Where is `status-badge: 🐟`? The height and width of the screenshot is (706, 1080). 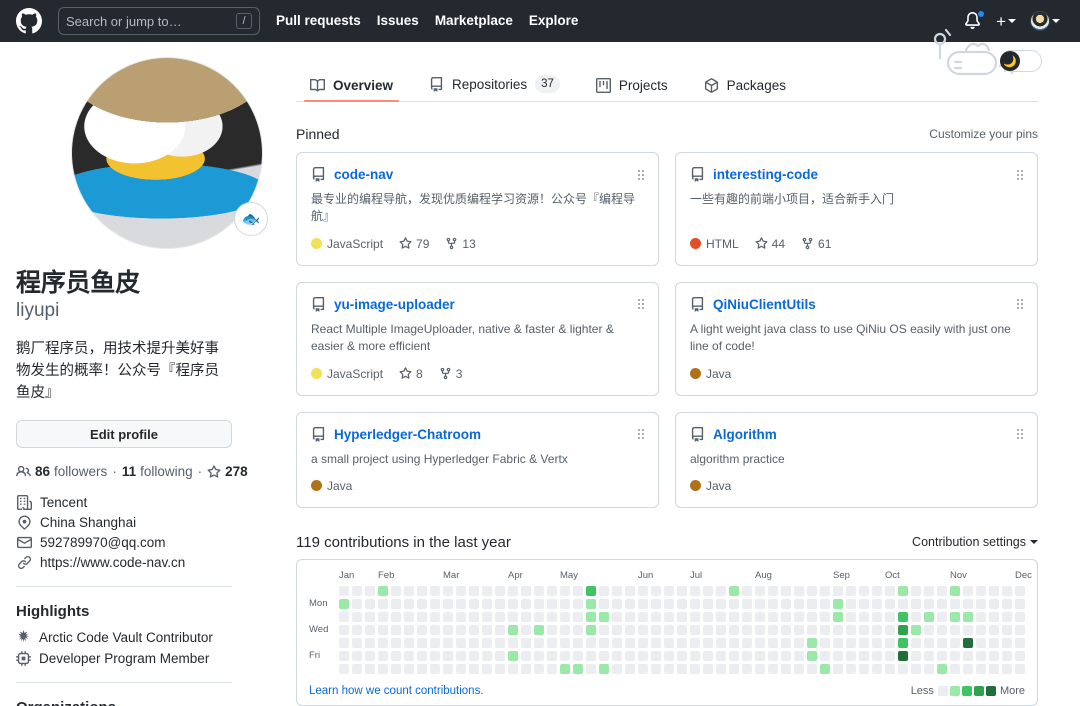 status-badge: 🐟 is located at coordinates (251, 219).